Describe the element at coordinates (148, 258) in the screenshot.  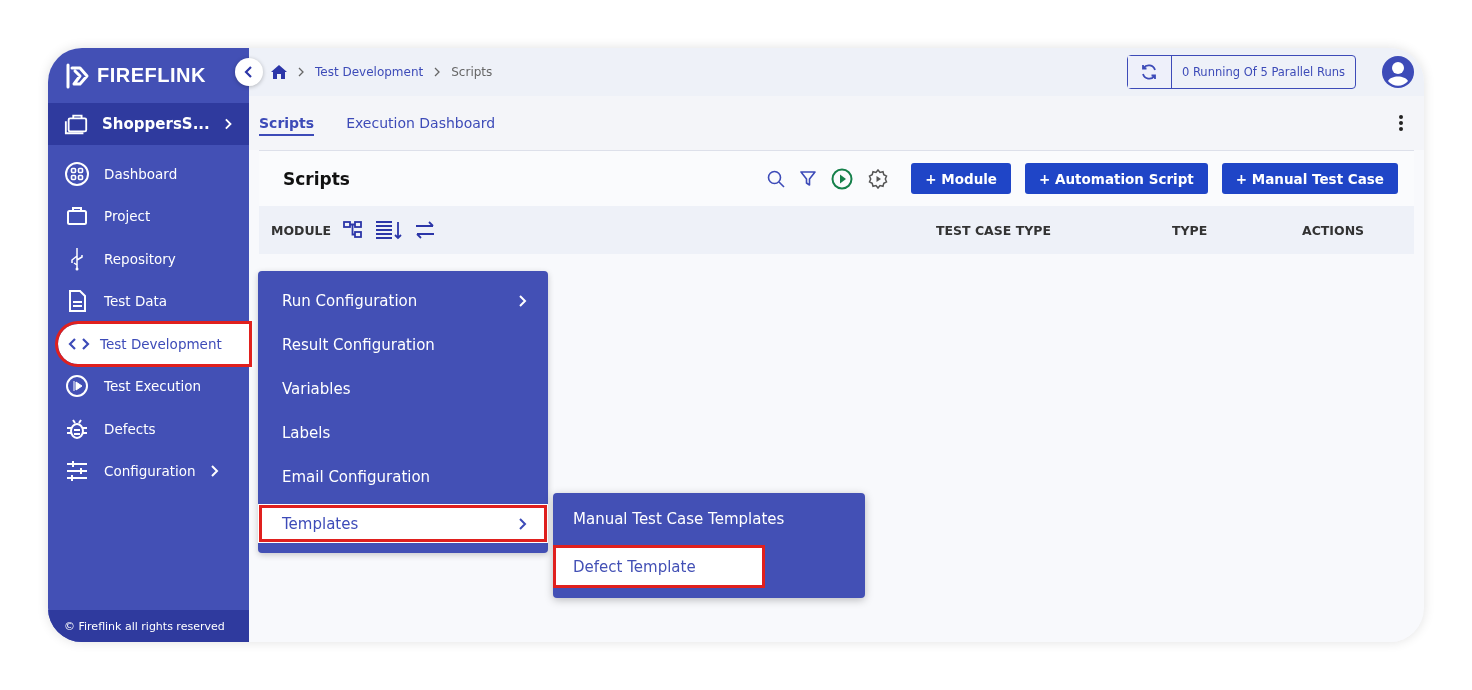
I see `sidebar-item: Repository` at that location.